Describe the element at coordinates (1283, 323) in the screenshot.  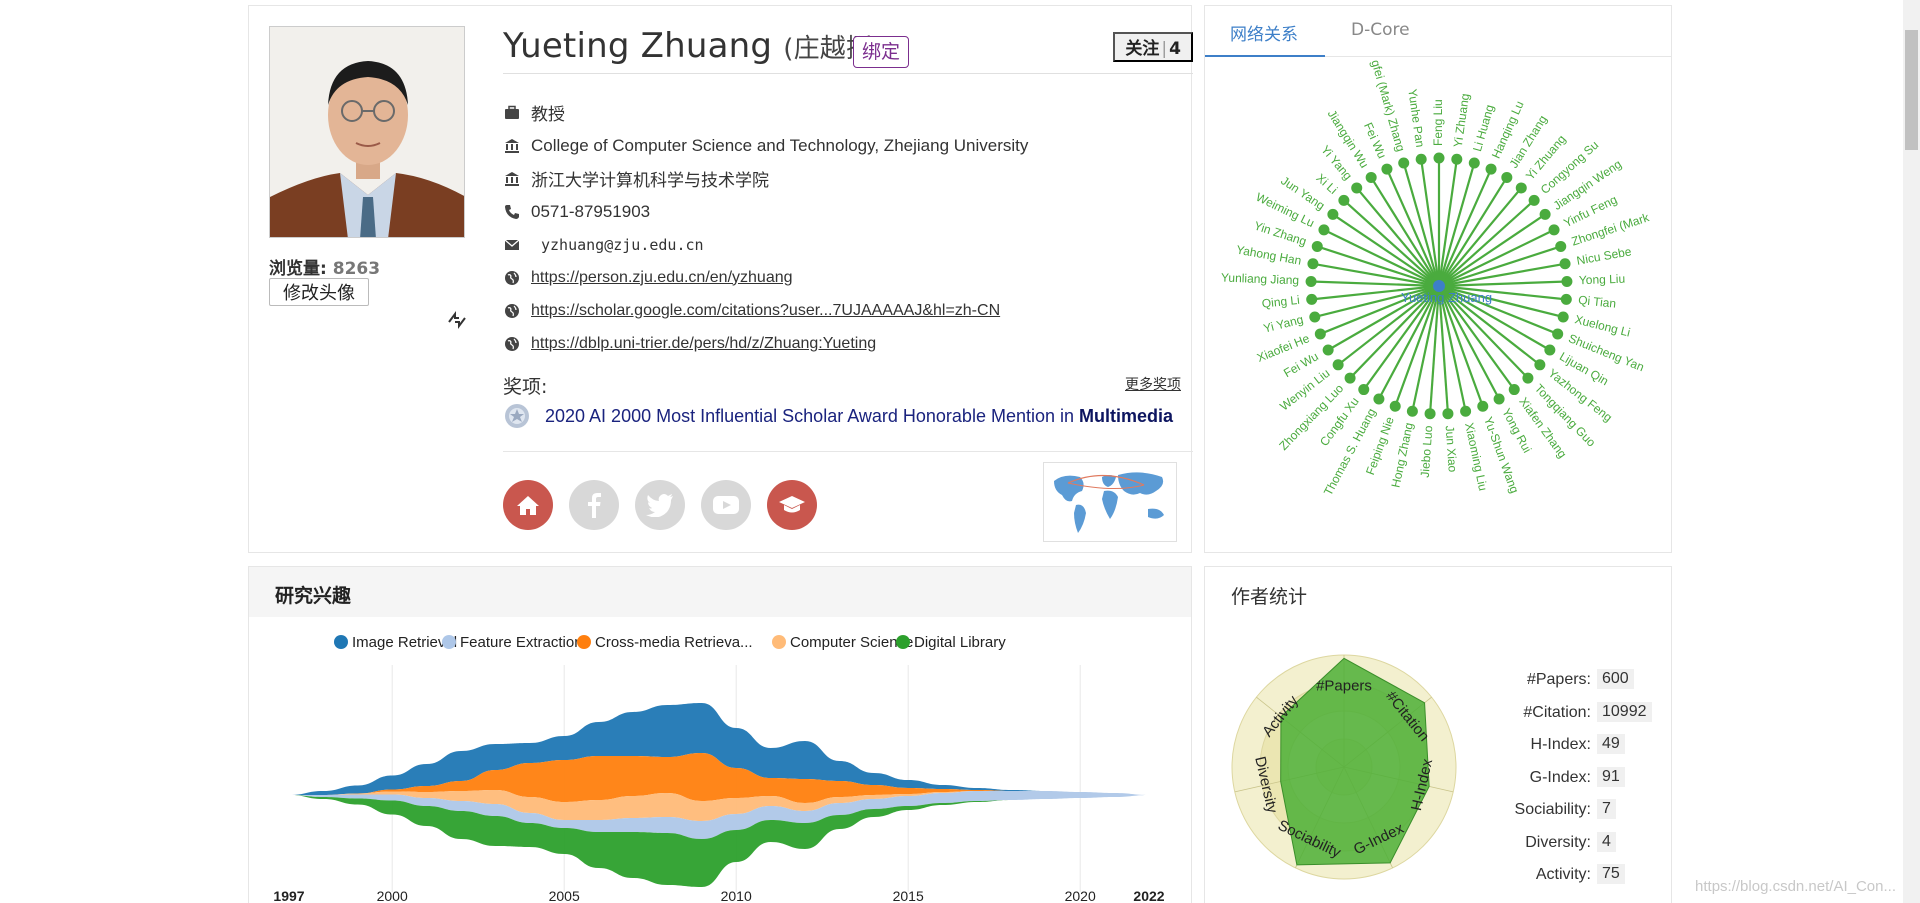
I see `coauthor-label: Yi Yang` at that location.